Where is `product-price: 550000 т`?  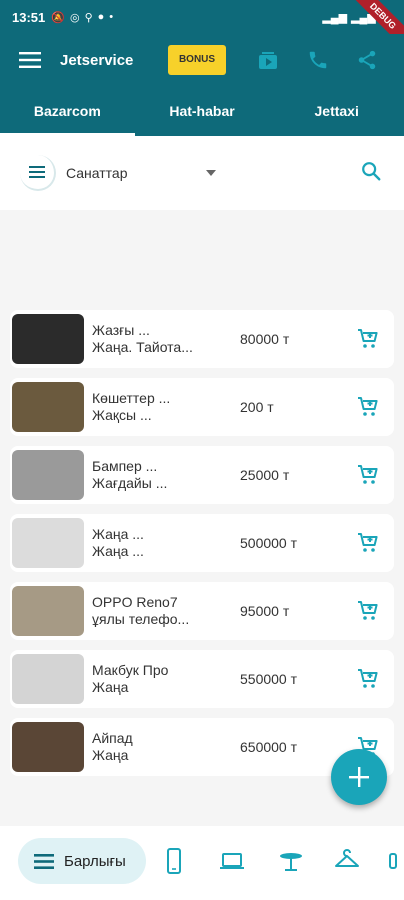
product-price: 550000 т is located at coordinates (269, 679).